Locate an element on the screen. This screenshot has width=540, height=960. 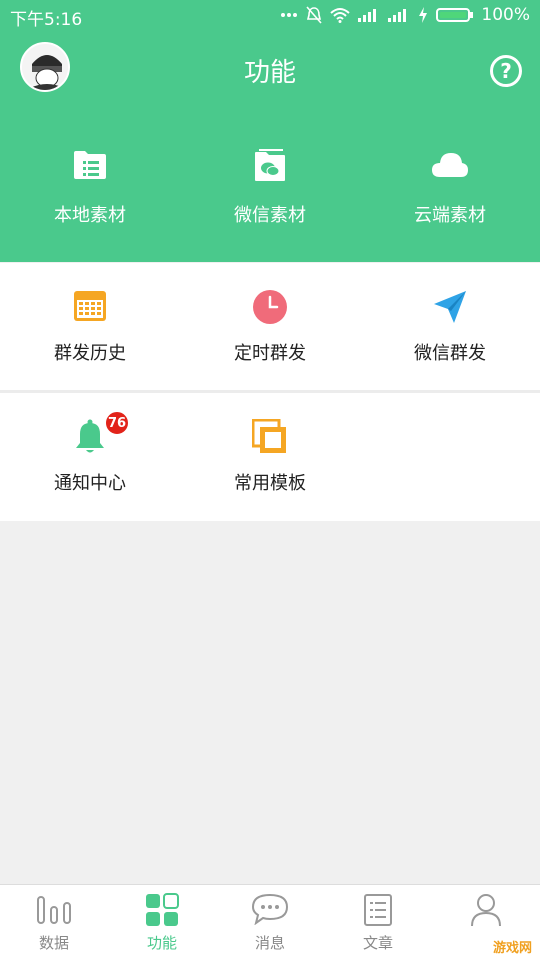
mute-bell-icon is located at coordinates (314, 15).